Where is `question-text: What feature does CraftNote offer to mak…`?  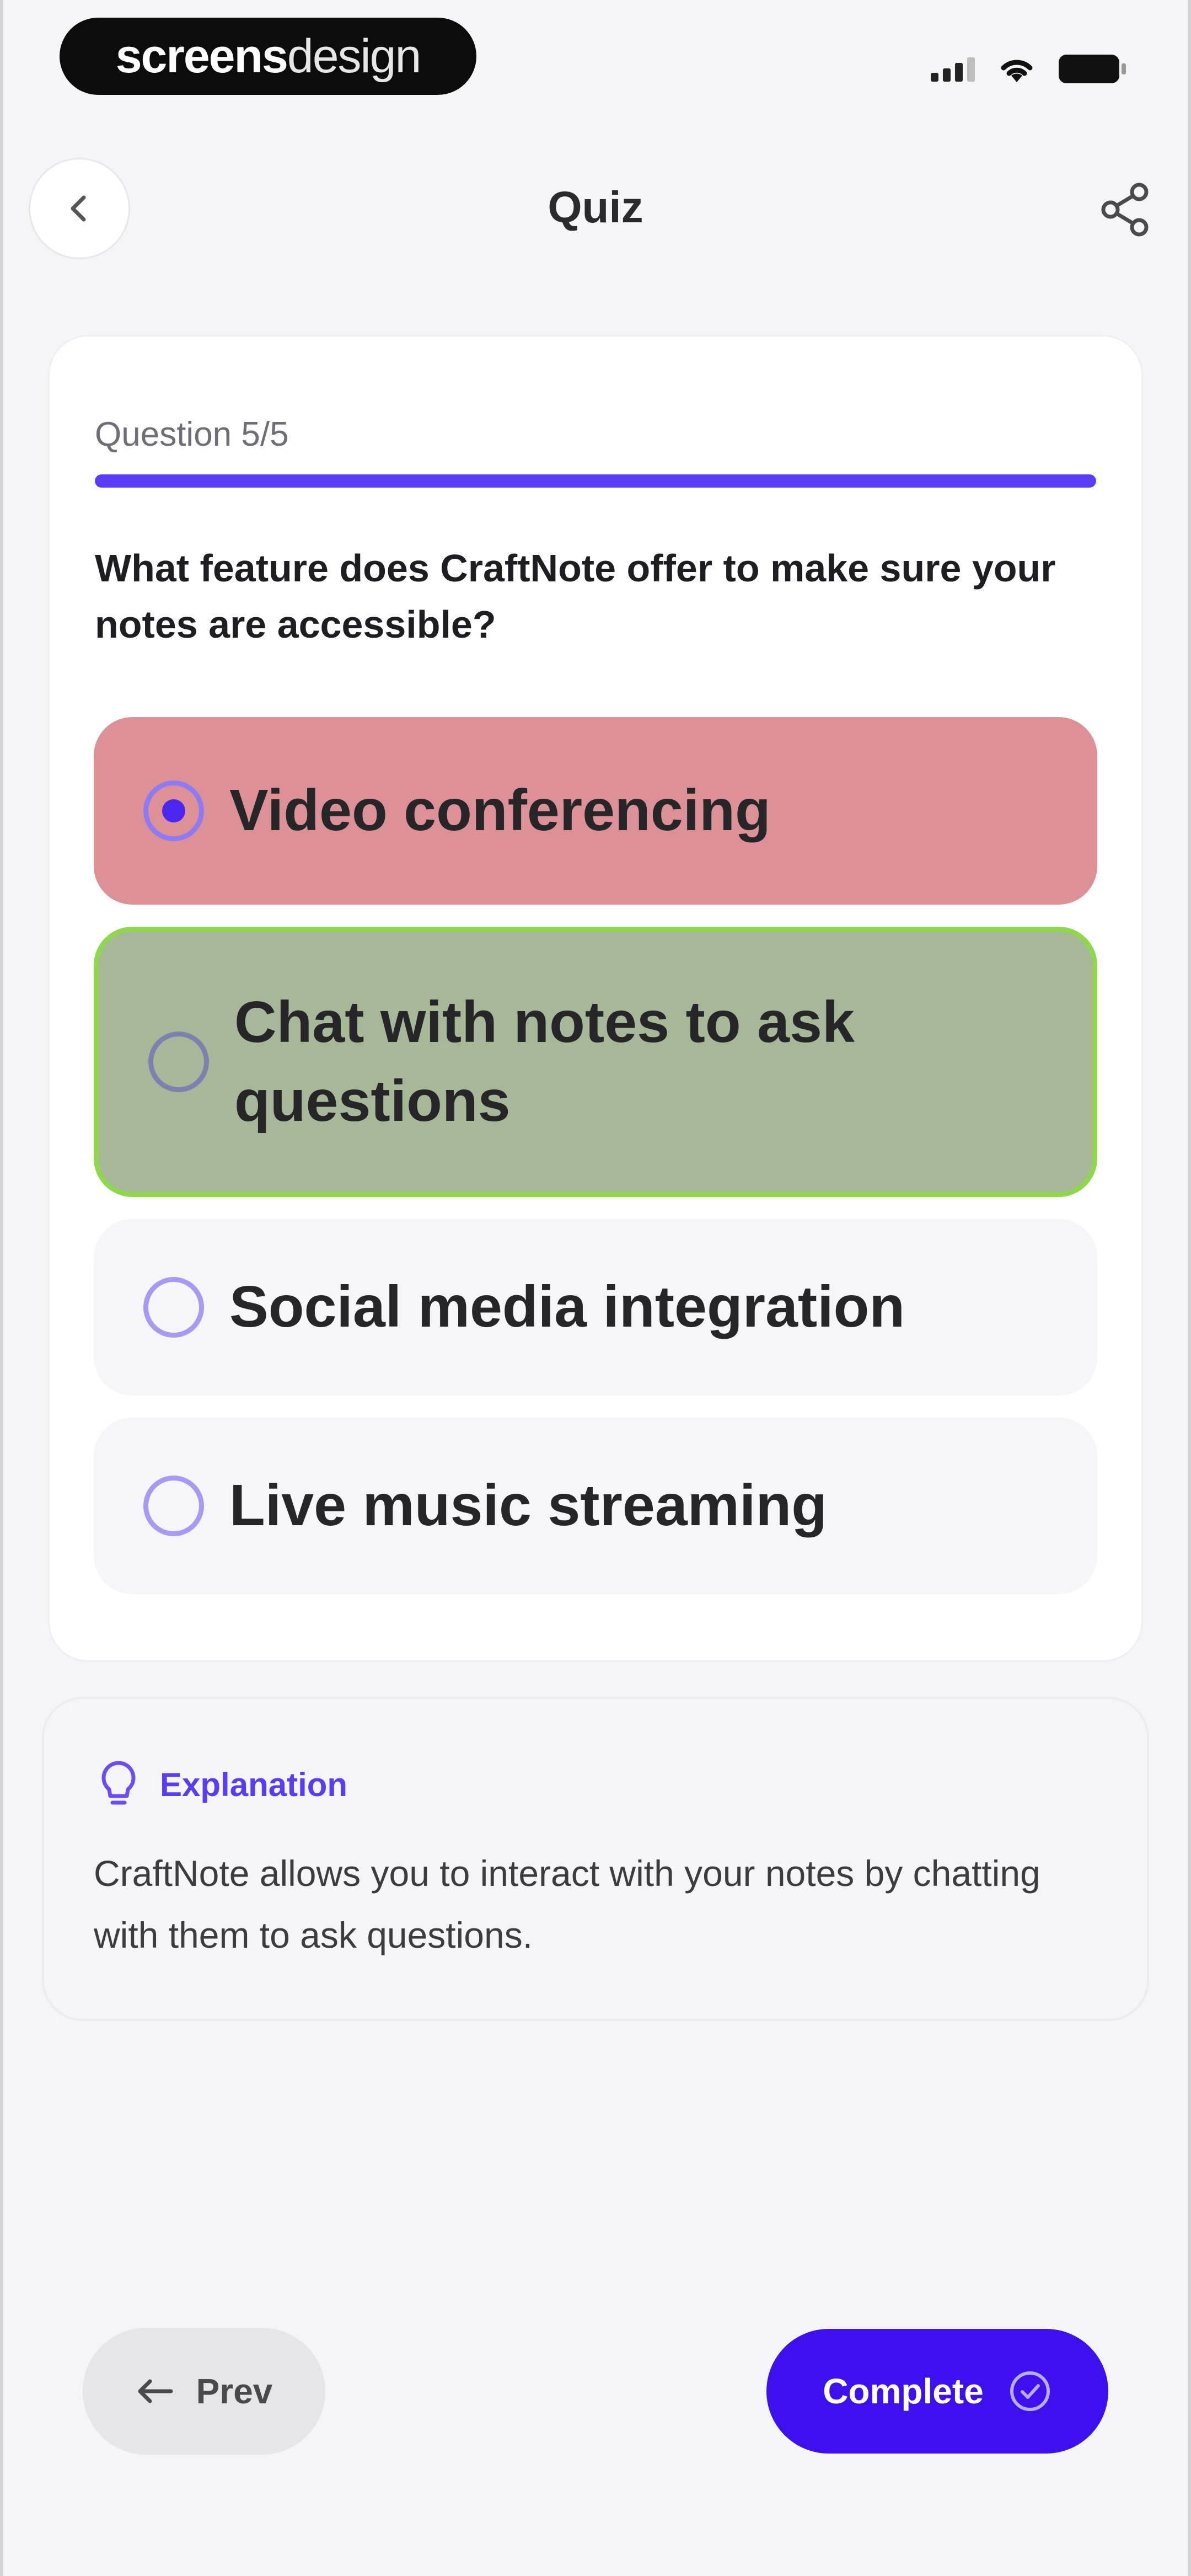
question-text: What feature does CraftNote offer to mak… is located at coordinates (575, 596).